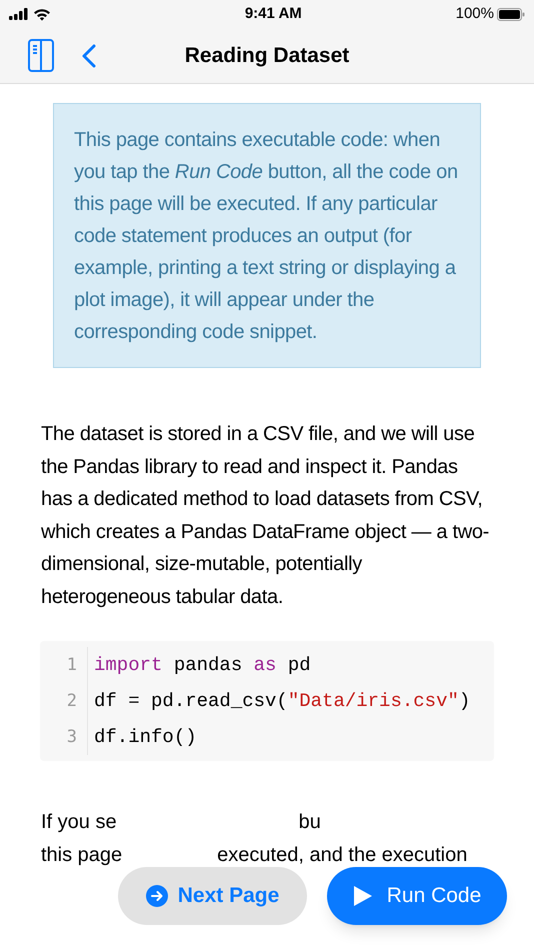 The width and height of the screenshot is (534, 950). I want to click on play-icon, so click(362, 896).